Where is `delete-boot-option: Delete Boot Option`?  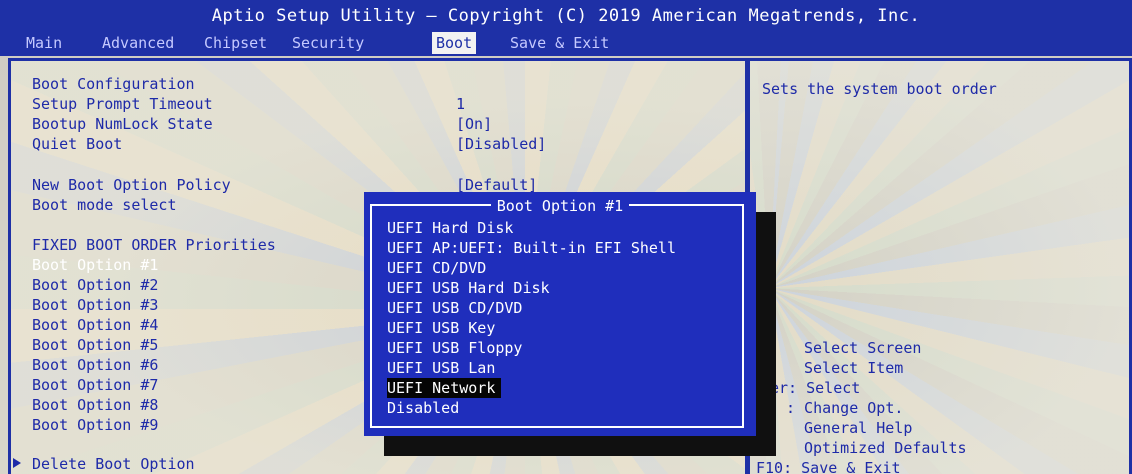 delete-boot-option: Delete Boot Option is located at coordinates (113, 464).